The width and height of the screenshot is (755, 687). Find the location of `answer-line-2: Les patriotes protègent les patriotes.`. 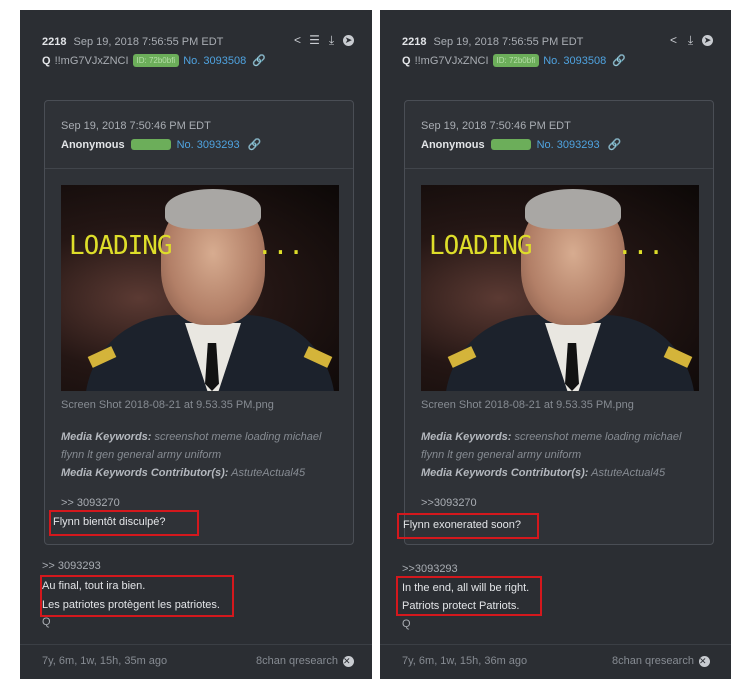

answer-line-2: Les patriotes protègent les patriotes. is located at coordinates (131, 605).